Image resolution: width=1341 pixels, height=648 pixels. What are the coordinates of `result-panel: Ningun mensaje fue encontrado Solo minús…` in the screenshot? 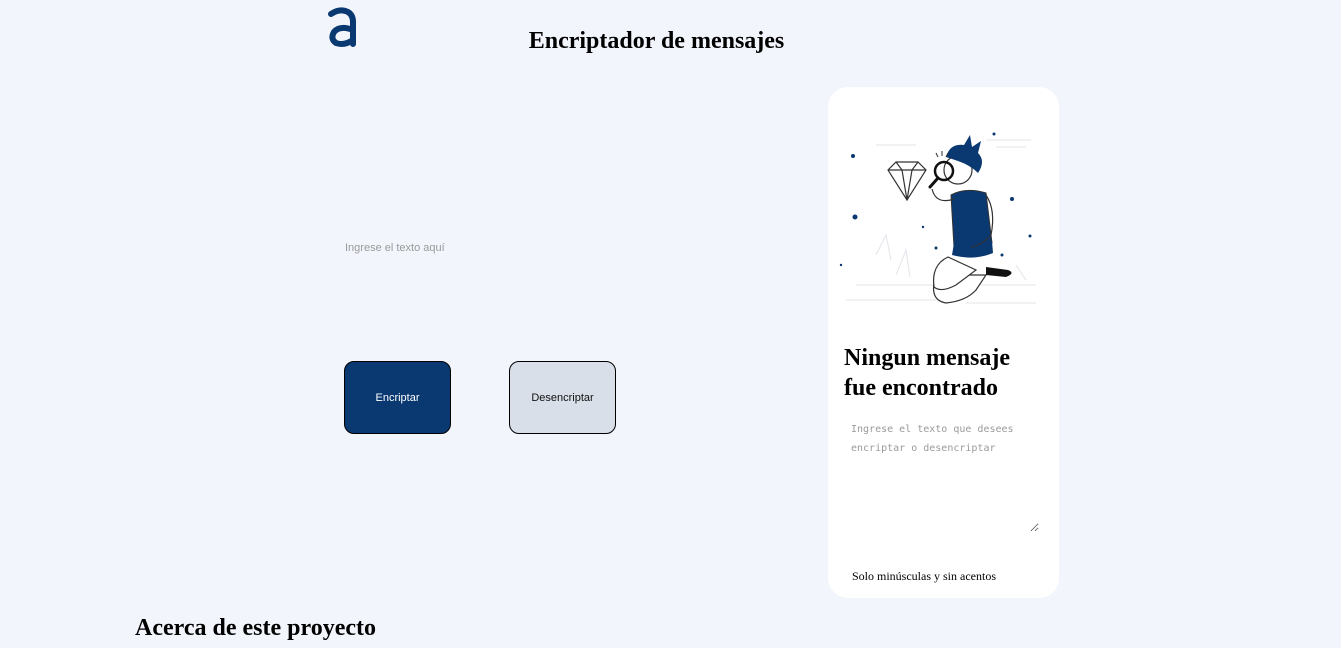 It's located at (943, 342).